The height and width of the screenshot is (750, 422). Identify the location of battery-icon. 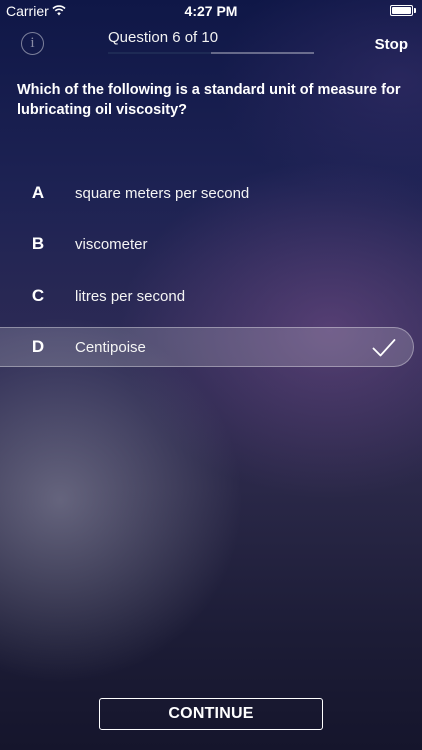
(401, 10).